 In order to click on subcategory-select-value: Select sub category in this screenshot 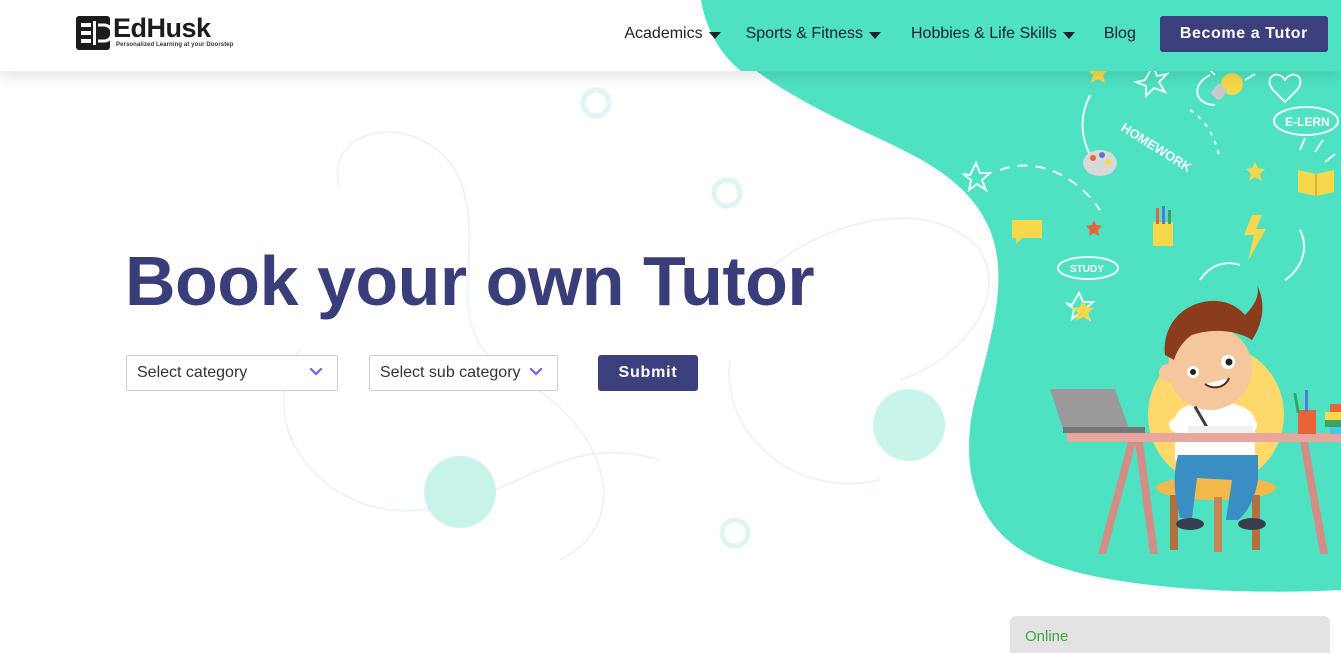, I will do `click(450, 372)`.